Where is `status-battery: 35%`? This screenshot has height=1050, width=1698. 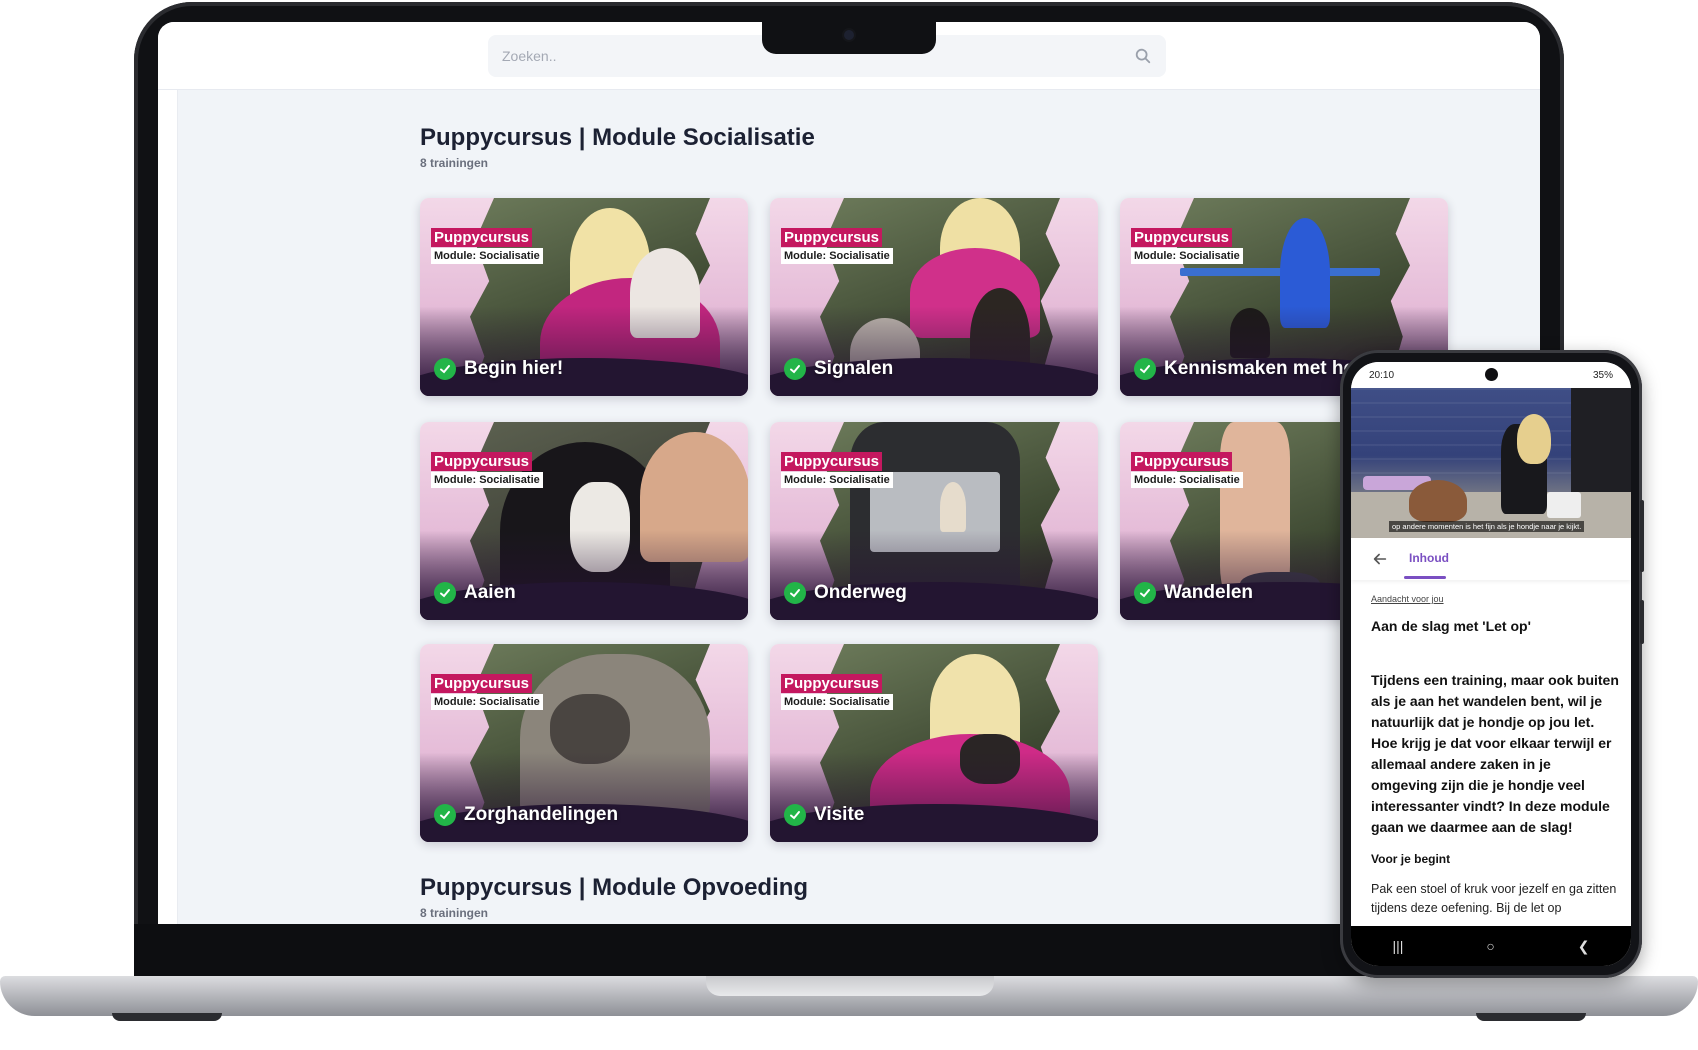
status-battery: 35% is located at coordinates (1602, 375).